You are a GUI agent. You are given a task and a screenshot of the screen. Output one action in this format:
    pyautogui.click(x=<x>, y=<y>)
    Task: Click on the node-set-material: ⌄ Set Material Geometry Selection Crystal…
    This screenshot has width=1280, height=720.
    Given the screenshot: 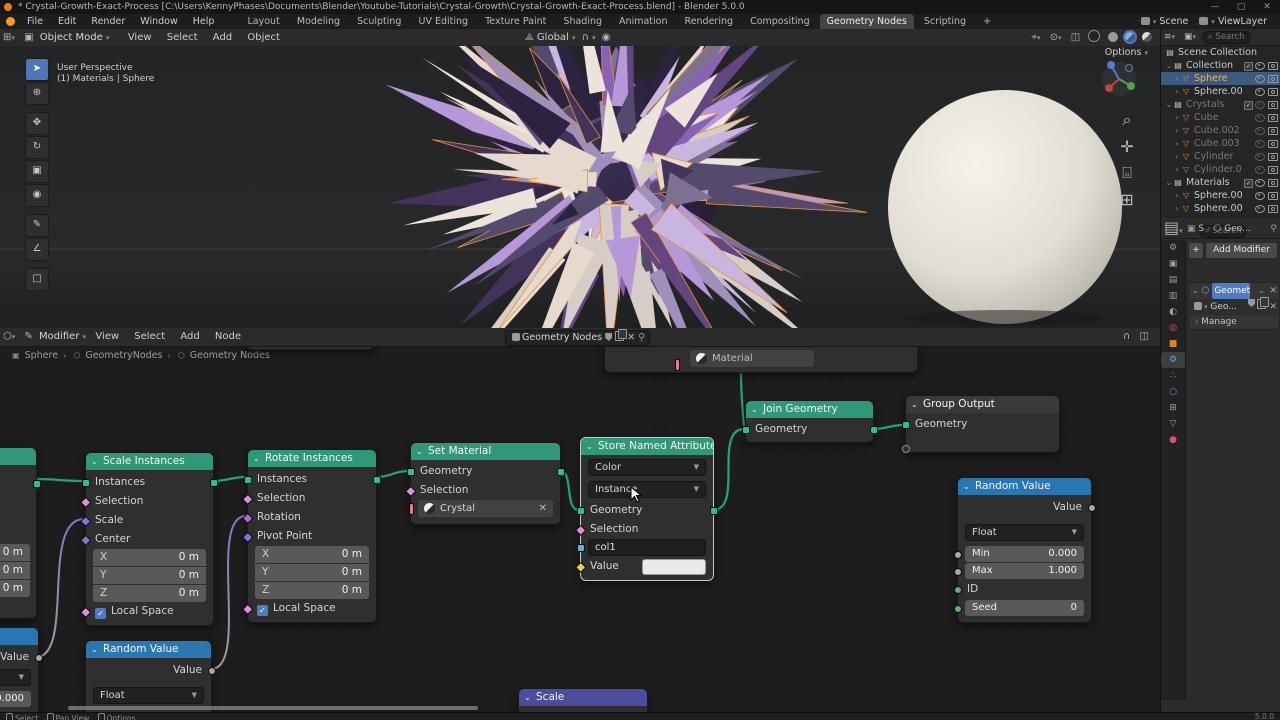 What is the action you would take?
    pyautogui.click(x=484, y=483)
    